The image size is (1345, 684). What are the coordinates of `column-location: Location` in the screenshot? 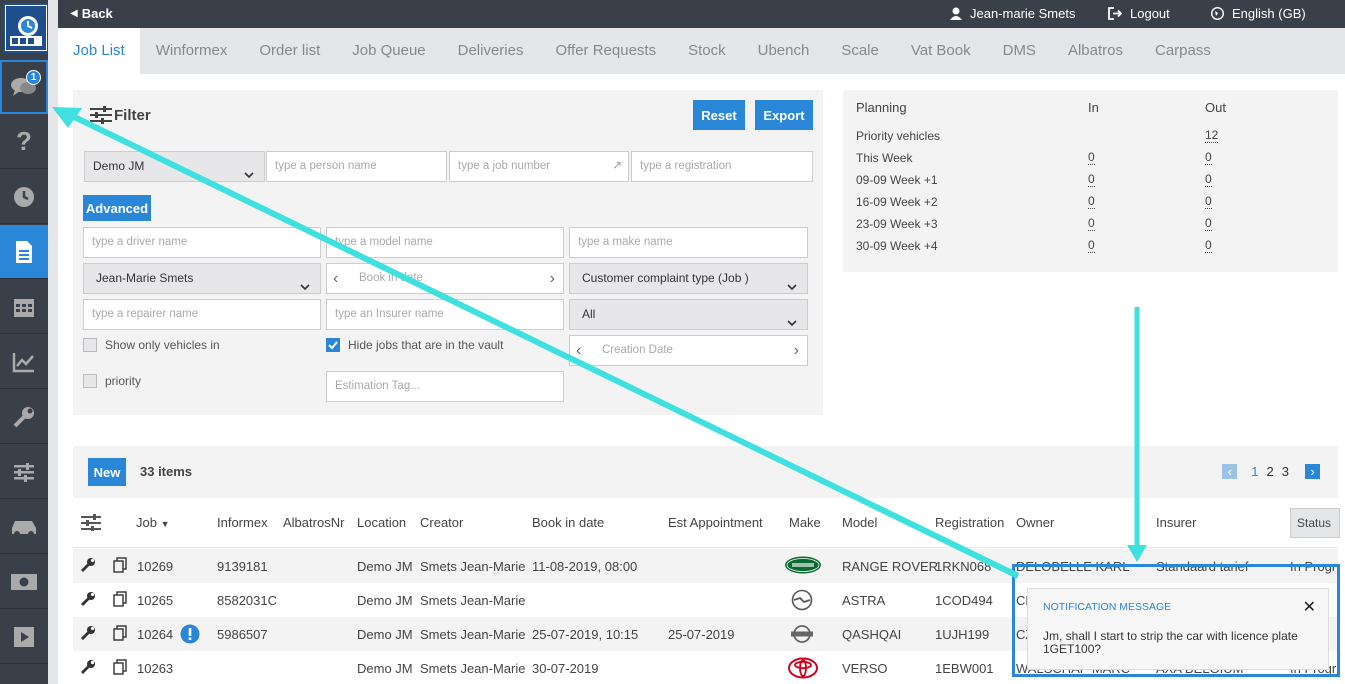 It's located at (381, 522).